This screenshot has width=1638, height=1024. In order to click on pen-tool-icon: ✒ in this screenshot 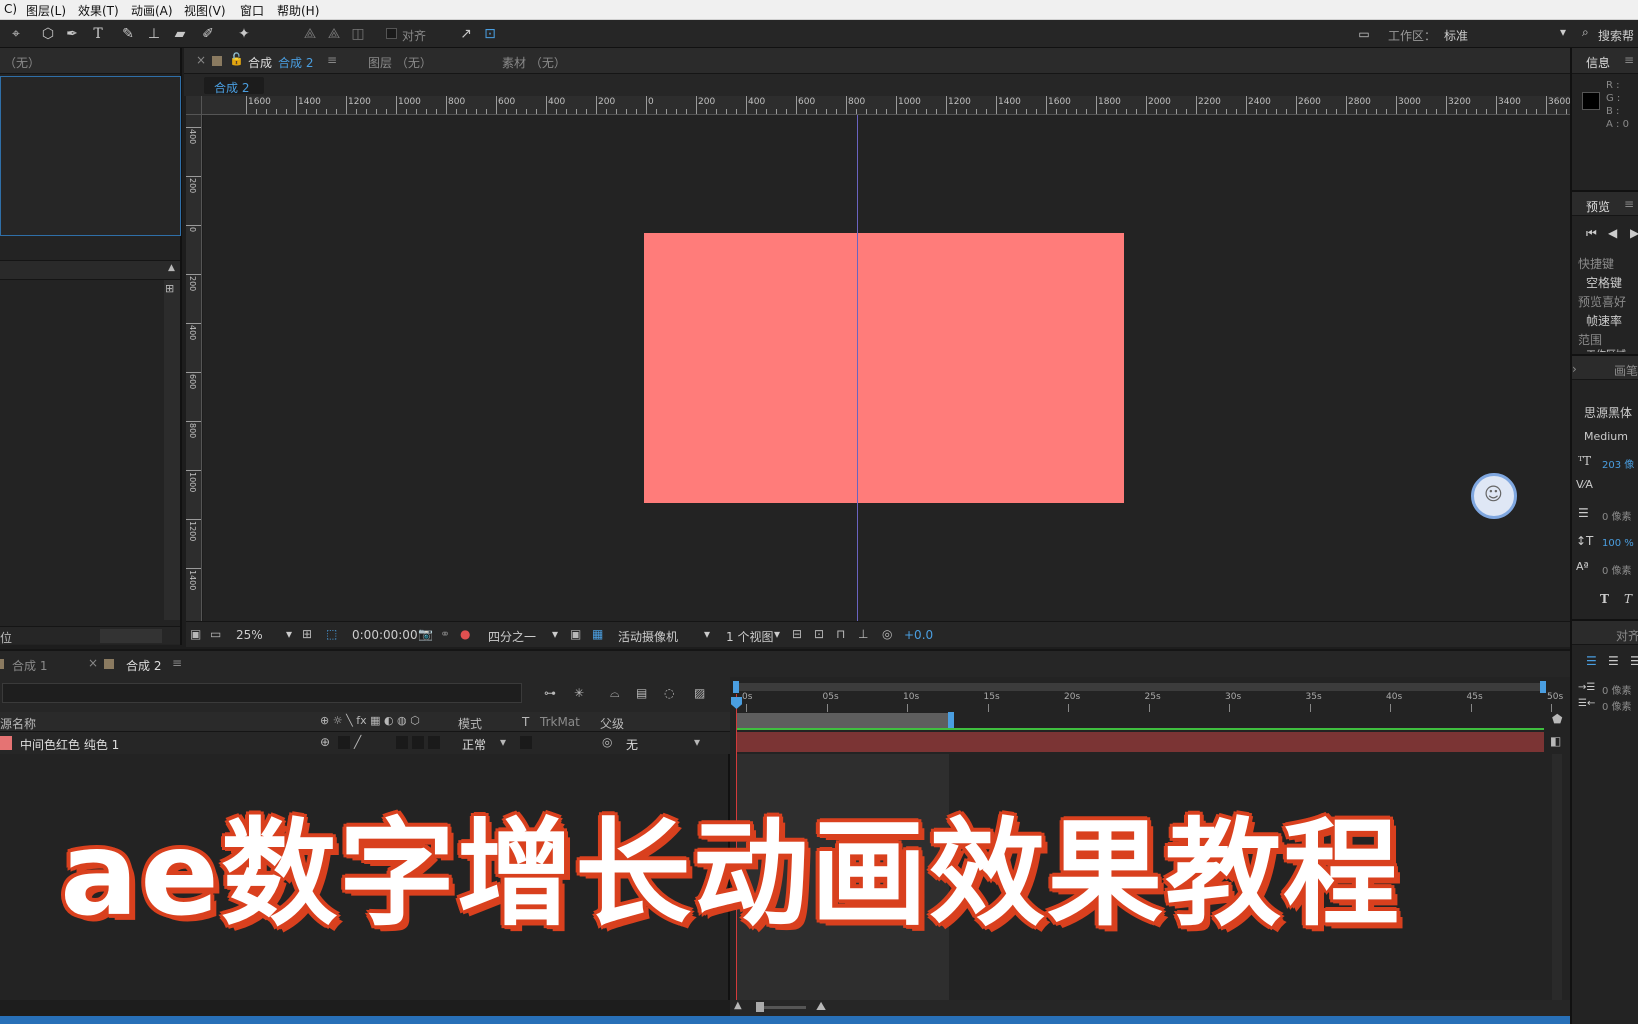, I will do `click(72, 34)`.